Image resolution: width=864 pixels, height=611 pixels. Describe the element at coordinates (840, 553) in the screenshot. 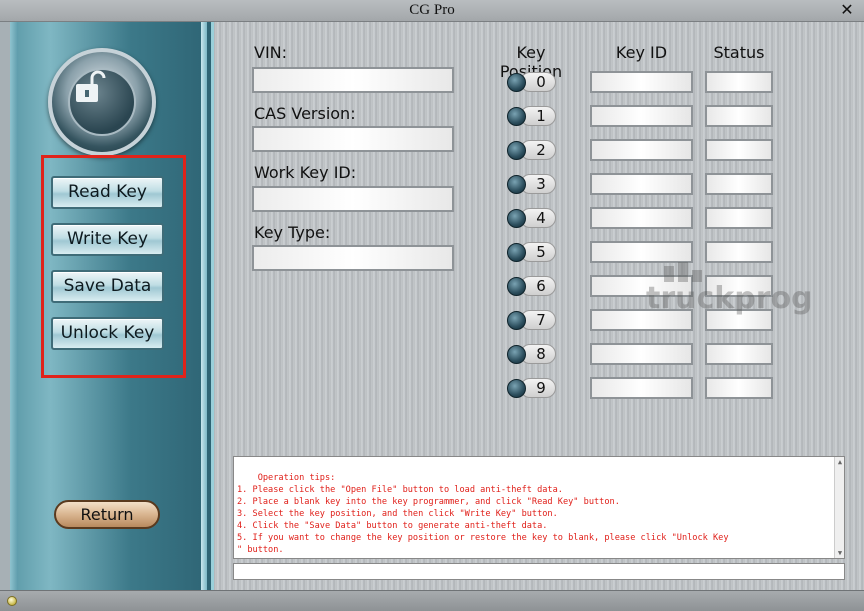

I see `scroll-down-icon: ▼` at that location.